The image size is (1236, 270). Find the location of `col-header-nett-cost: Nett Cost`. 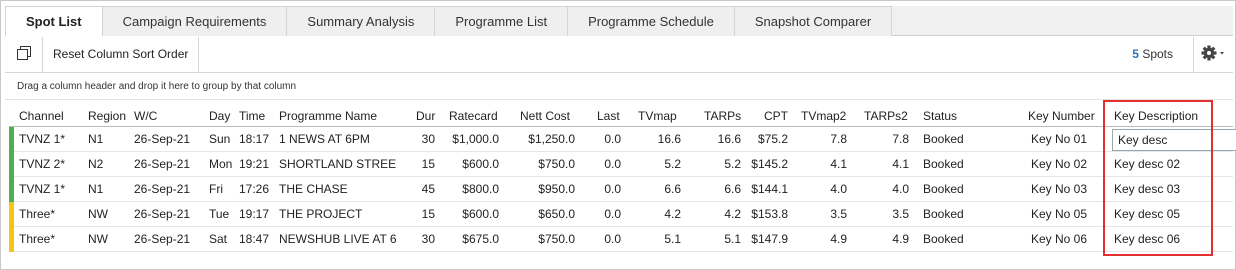

col-header-nett-cost: Nett Cost is located at coordinates (545, 116).